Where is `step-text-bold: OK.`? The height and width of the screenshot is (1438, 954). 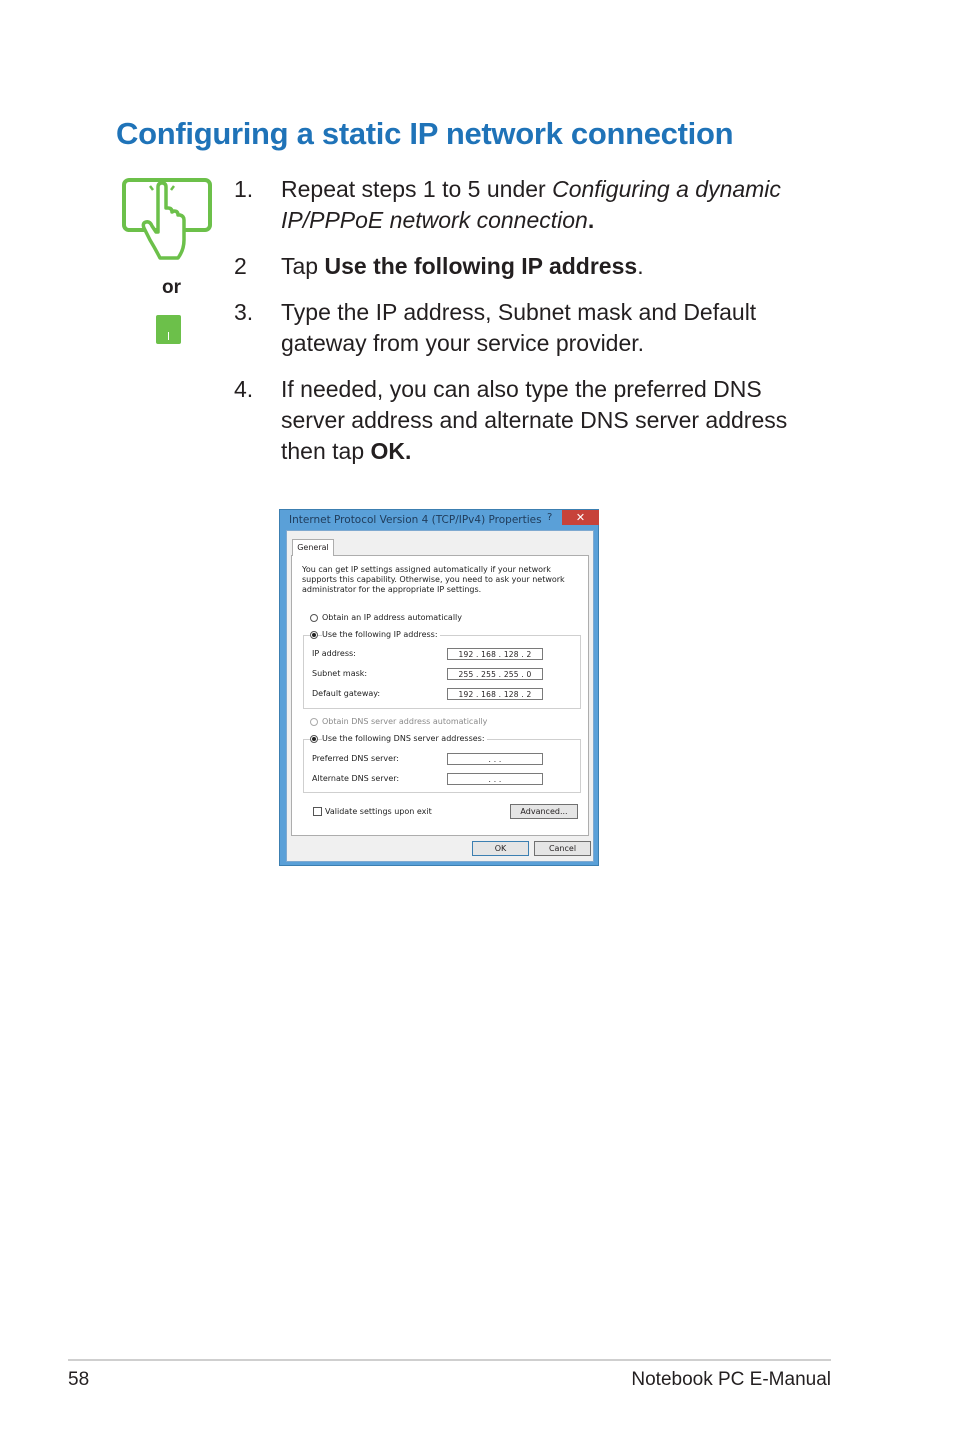
step-text-bold: OK. is located at coordinates (391, 451).